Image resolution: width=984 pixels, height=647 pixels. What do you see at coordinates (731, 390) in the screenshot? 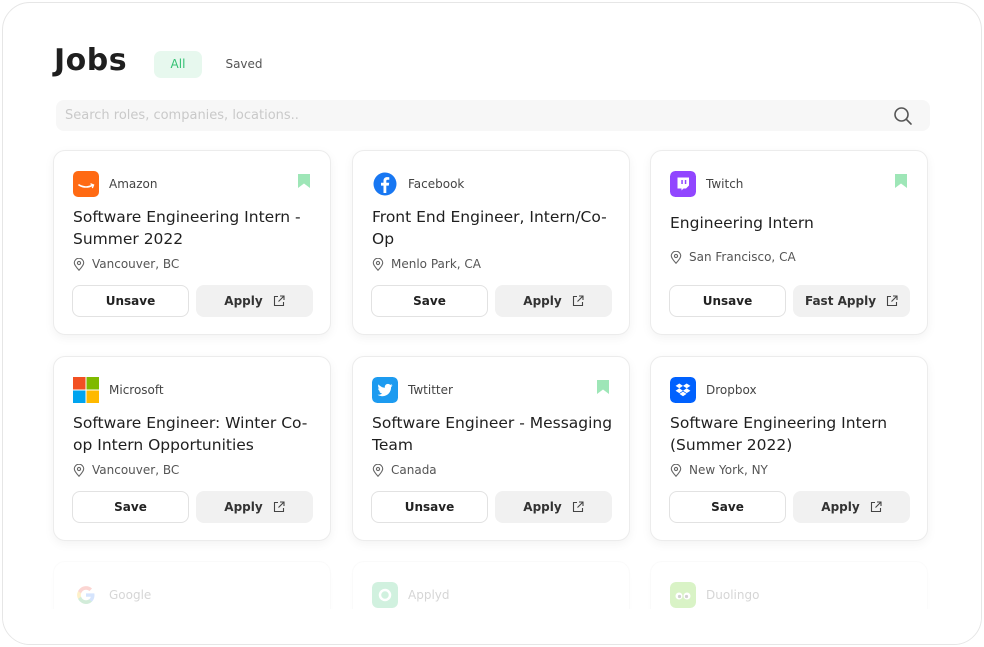
I see `company-name: Dropbox` at bounding box center [731, 390].